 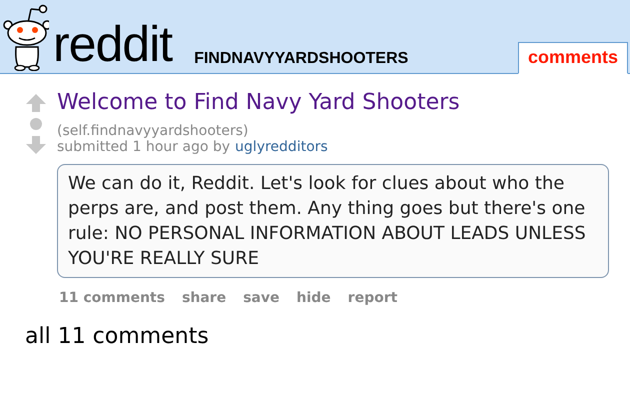 I want to click on post-action-link: 11 comments, so click(x=112, y=298).